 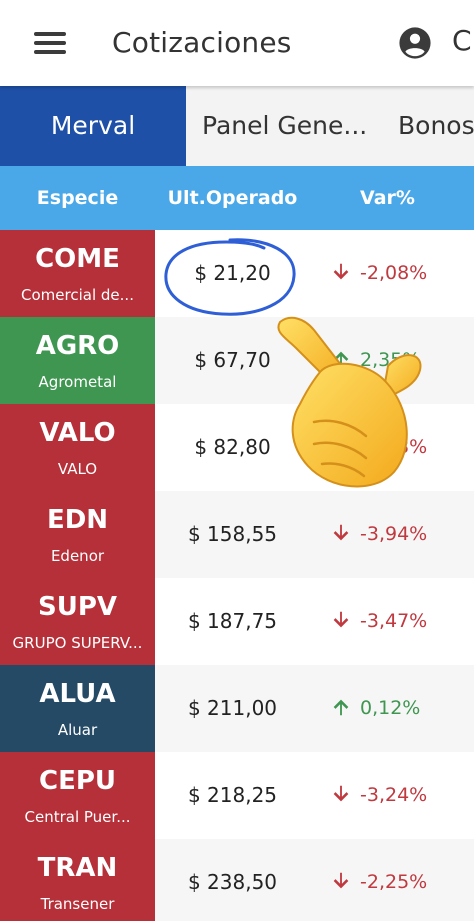 What do you see at coordinates (77, 433) in the screenshot?
I see `symbol-code: VALO` at bounding box center [77, 433].